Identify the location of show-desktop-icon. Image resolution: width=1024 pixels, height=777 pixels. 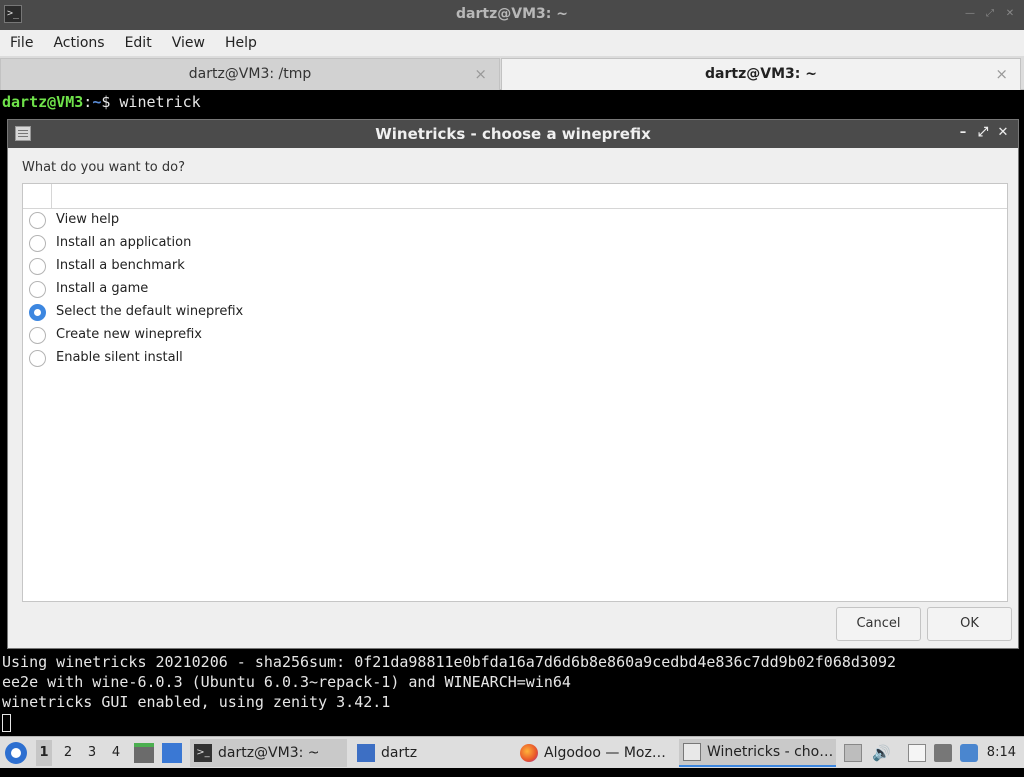
(172, 753).